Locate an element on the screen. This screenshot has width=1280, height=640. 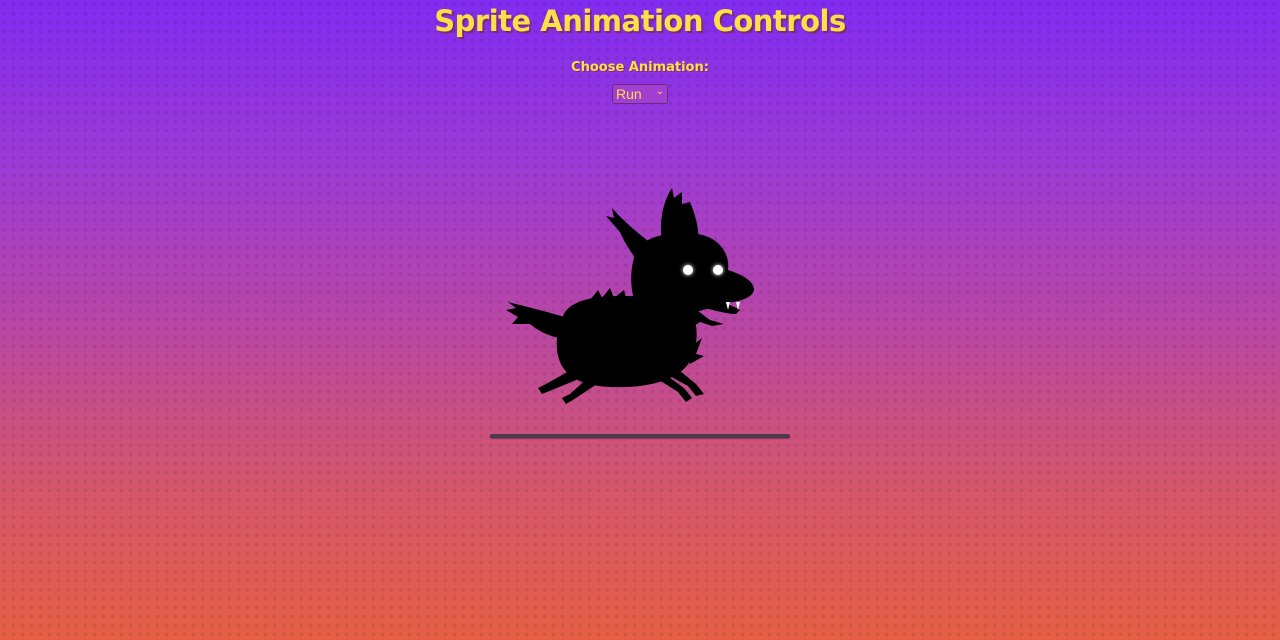
animation-select: Run is located at coordinates (640, 94).